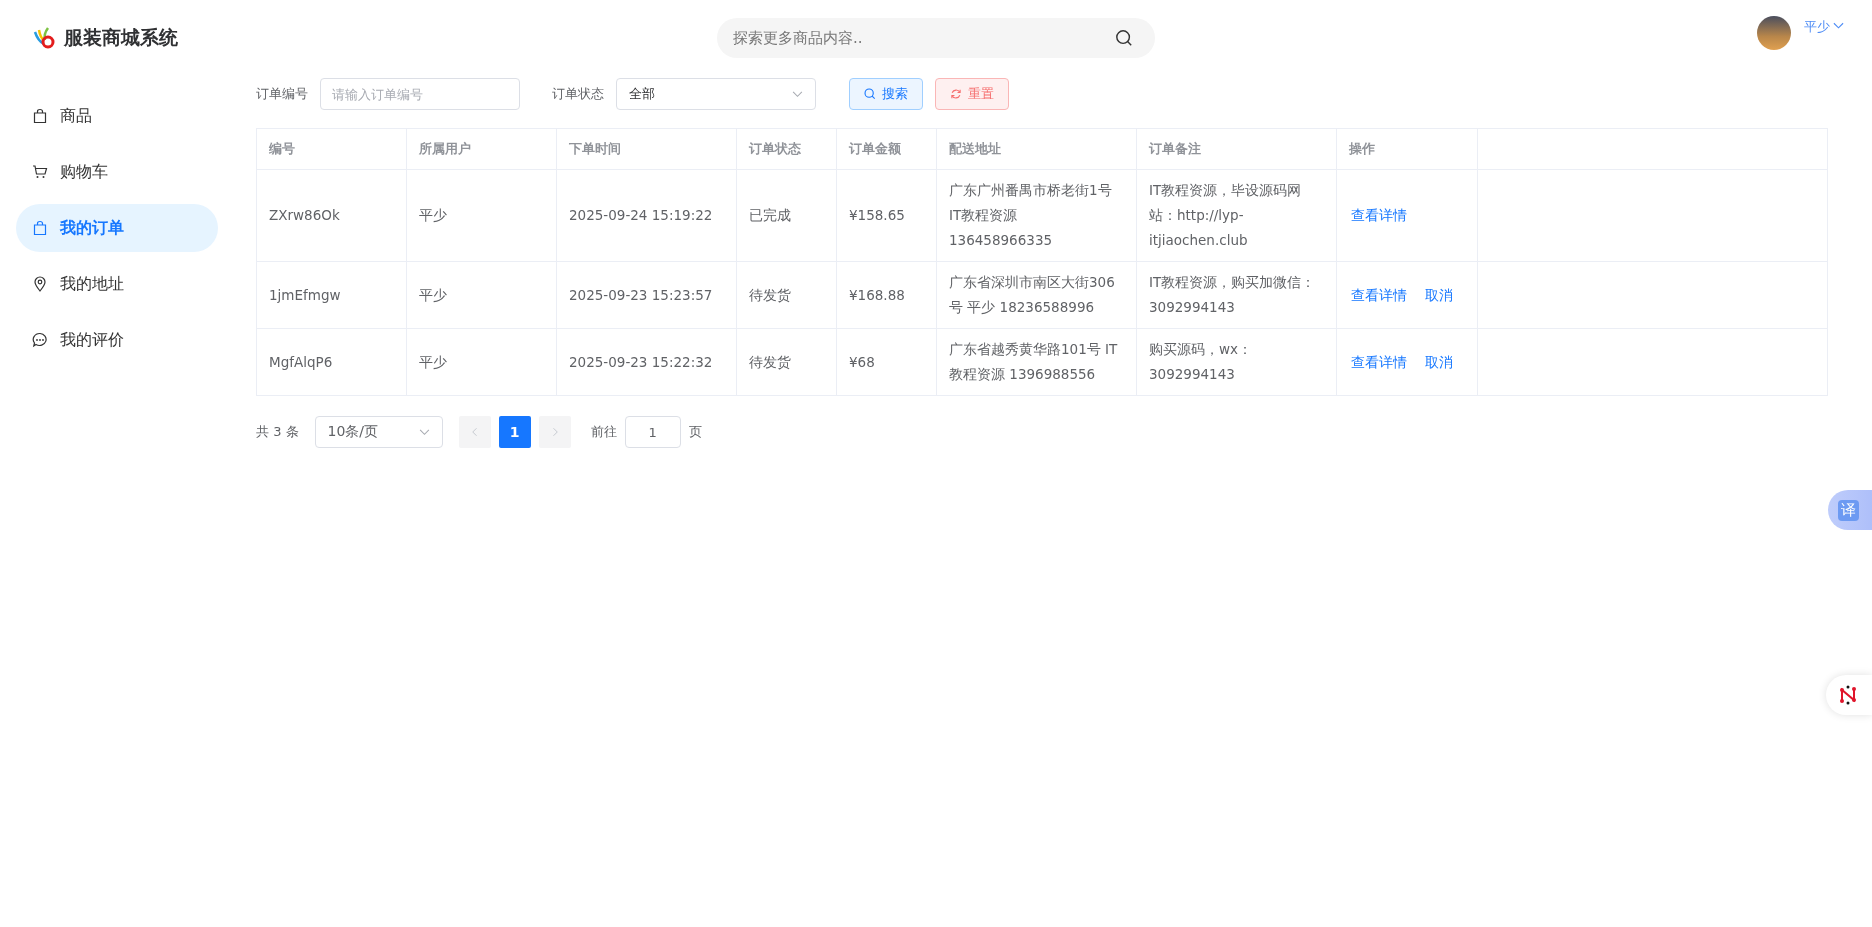  I want to click on app-title: 服装商城系统, so click(121, 37).